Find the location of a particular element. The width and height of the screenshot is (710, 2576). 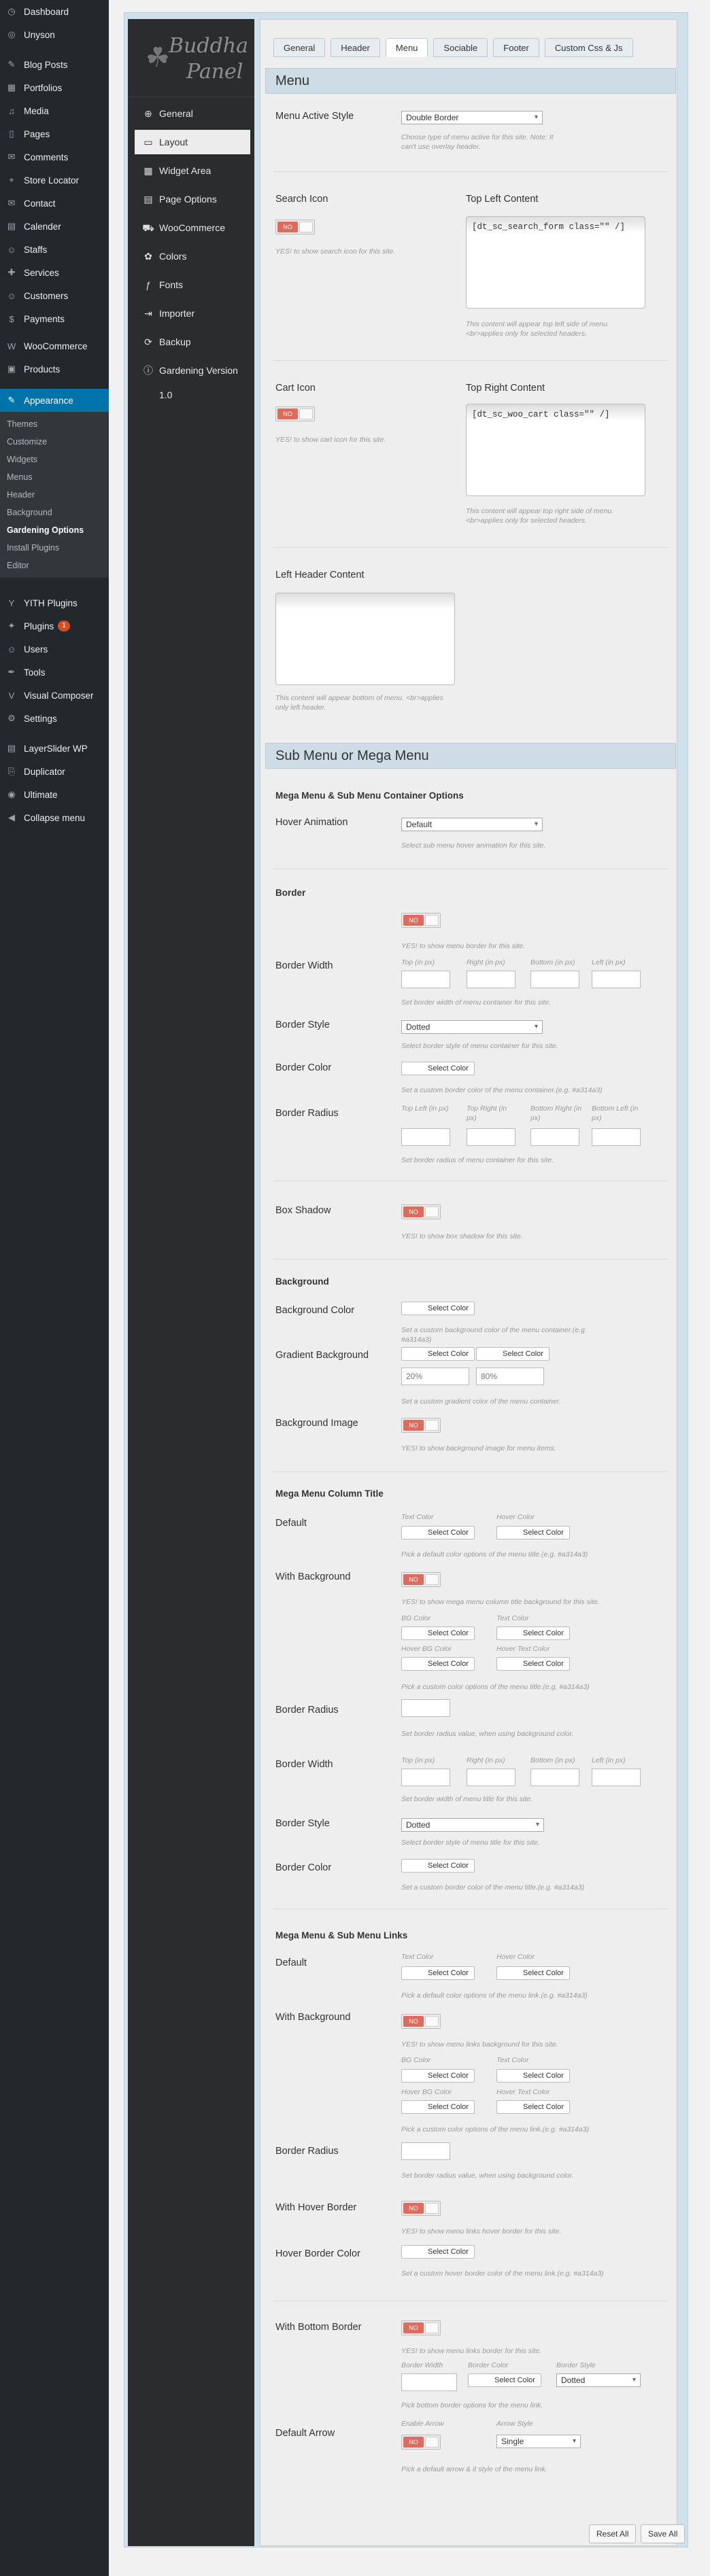

admin-menu-staff: ☺ Staffs is located at coordinates (54, 249).